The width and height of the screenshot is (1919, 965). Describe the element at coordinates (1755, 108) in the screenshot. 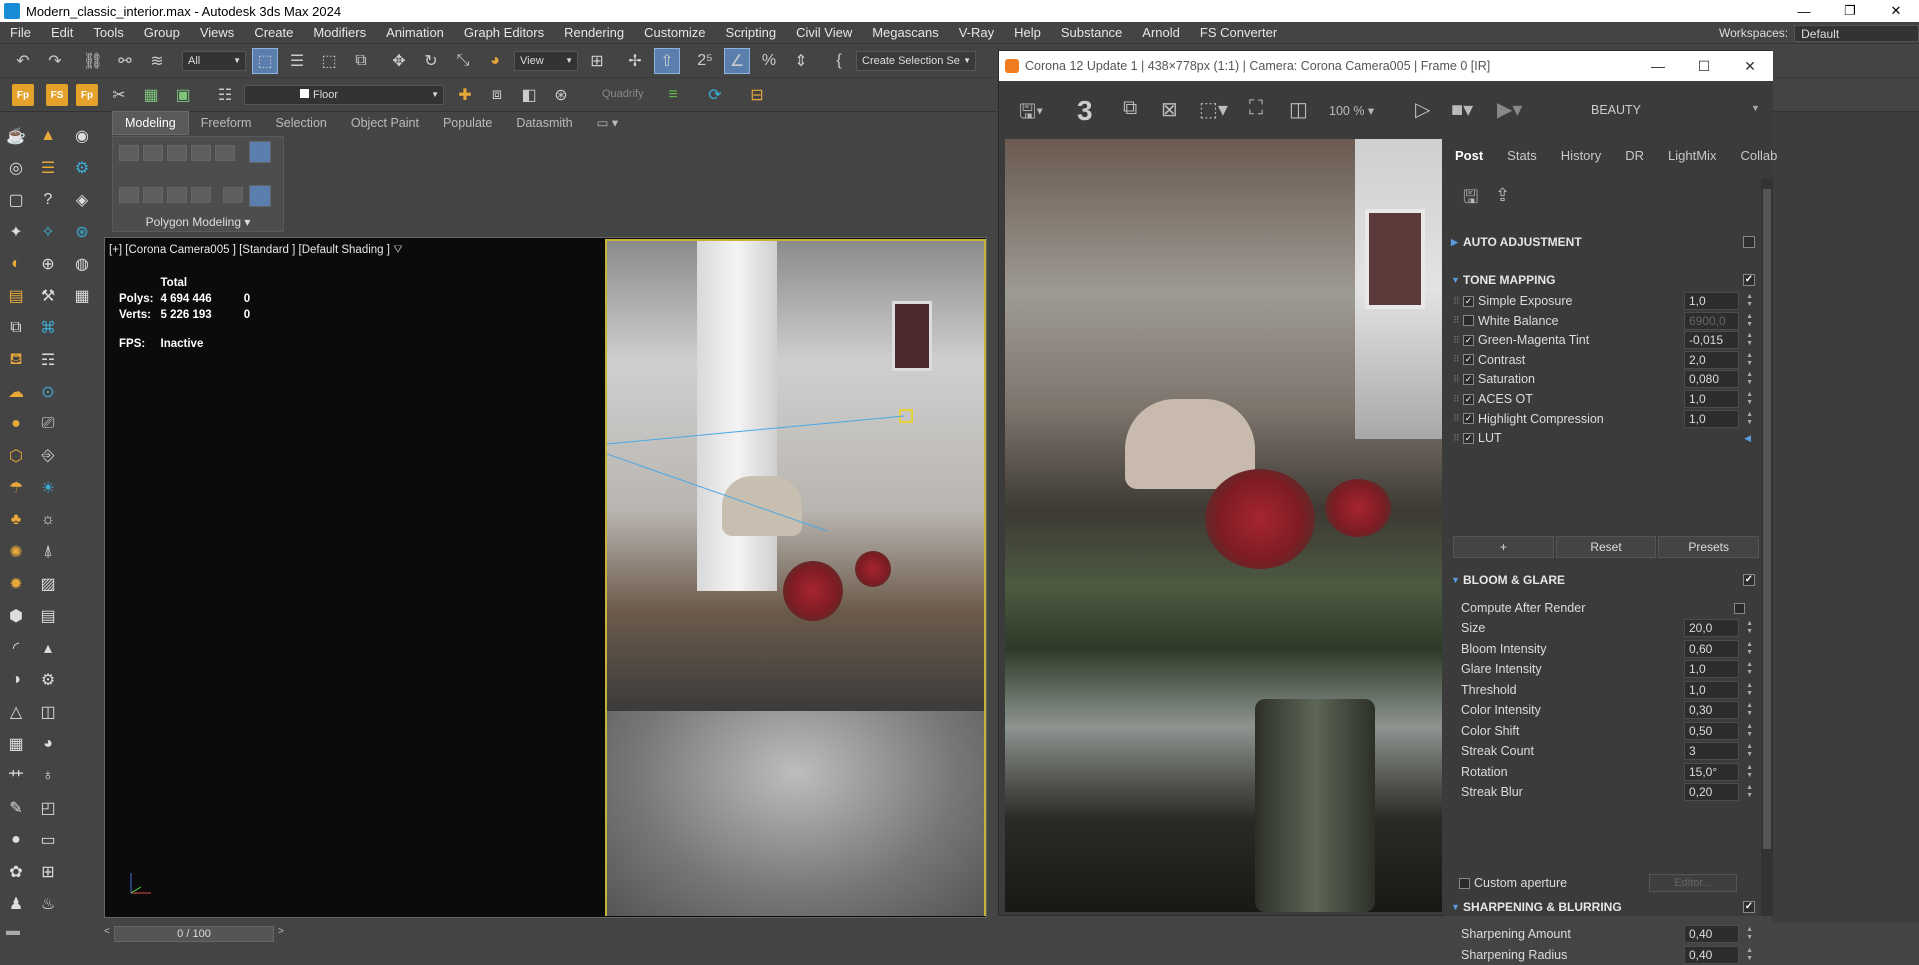

I see `render-pass-arrow-icon: ▼` at that location.